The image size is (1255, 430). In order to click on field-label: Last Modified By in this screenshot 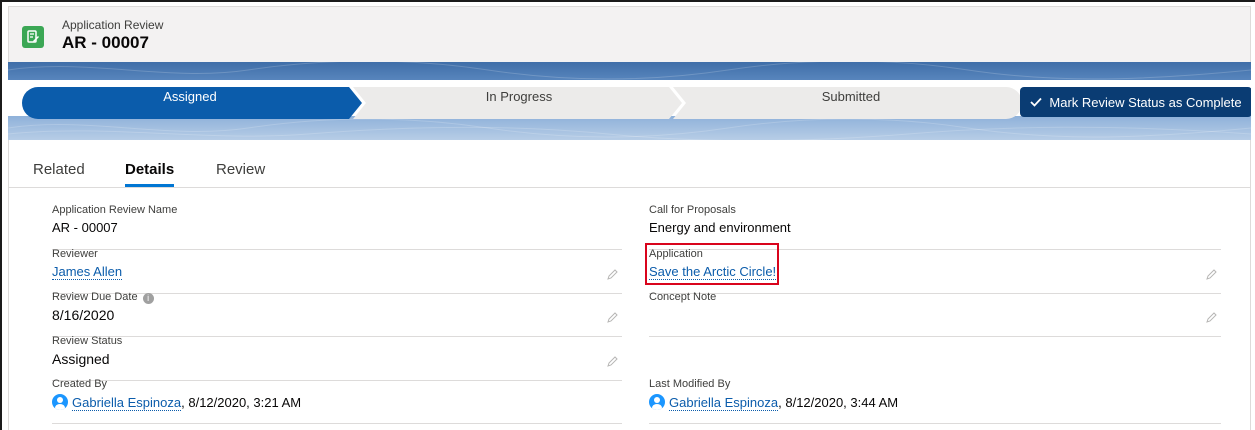, I will do `click(690, 384)`.